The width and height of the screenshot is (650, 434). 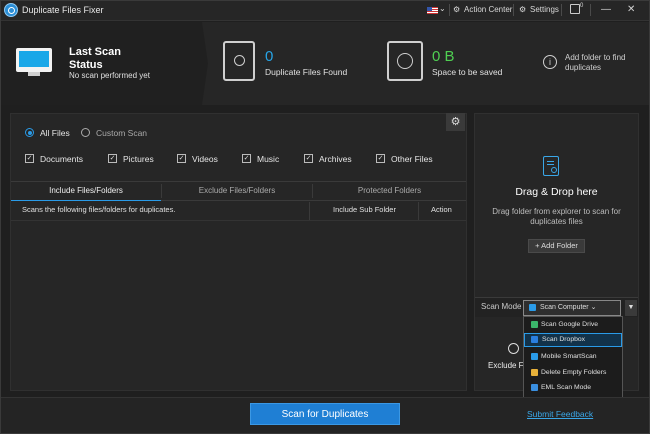 I want to click on exclude-search-icon, so click(x=513, y=348).